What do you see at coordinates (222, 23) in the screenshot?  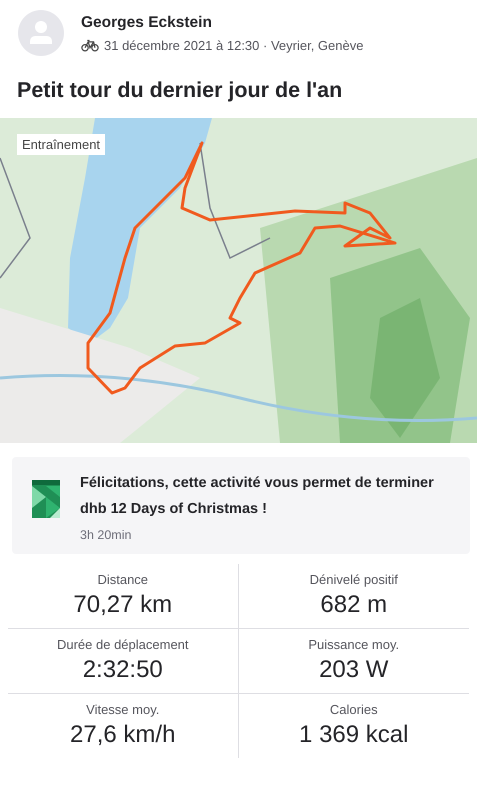 I see `athlete-name: Georges Eckstein` at bounding box center [222, 23].